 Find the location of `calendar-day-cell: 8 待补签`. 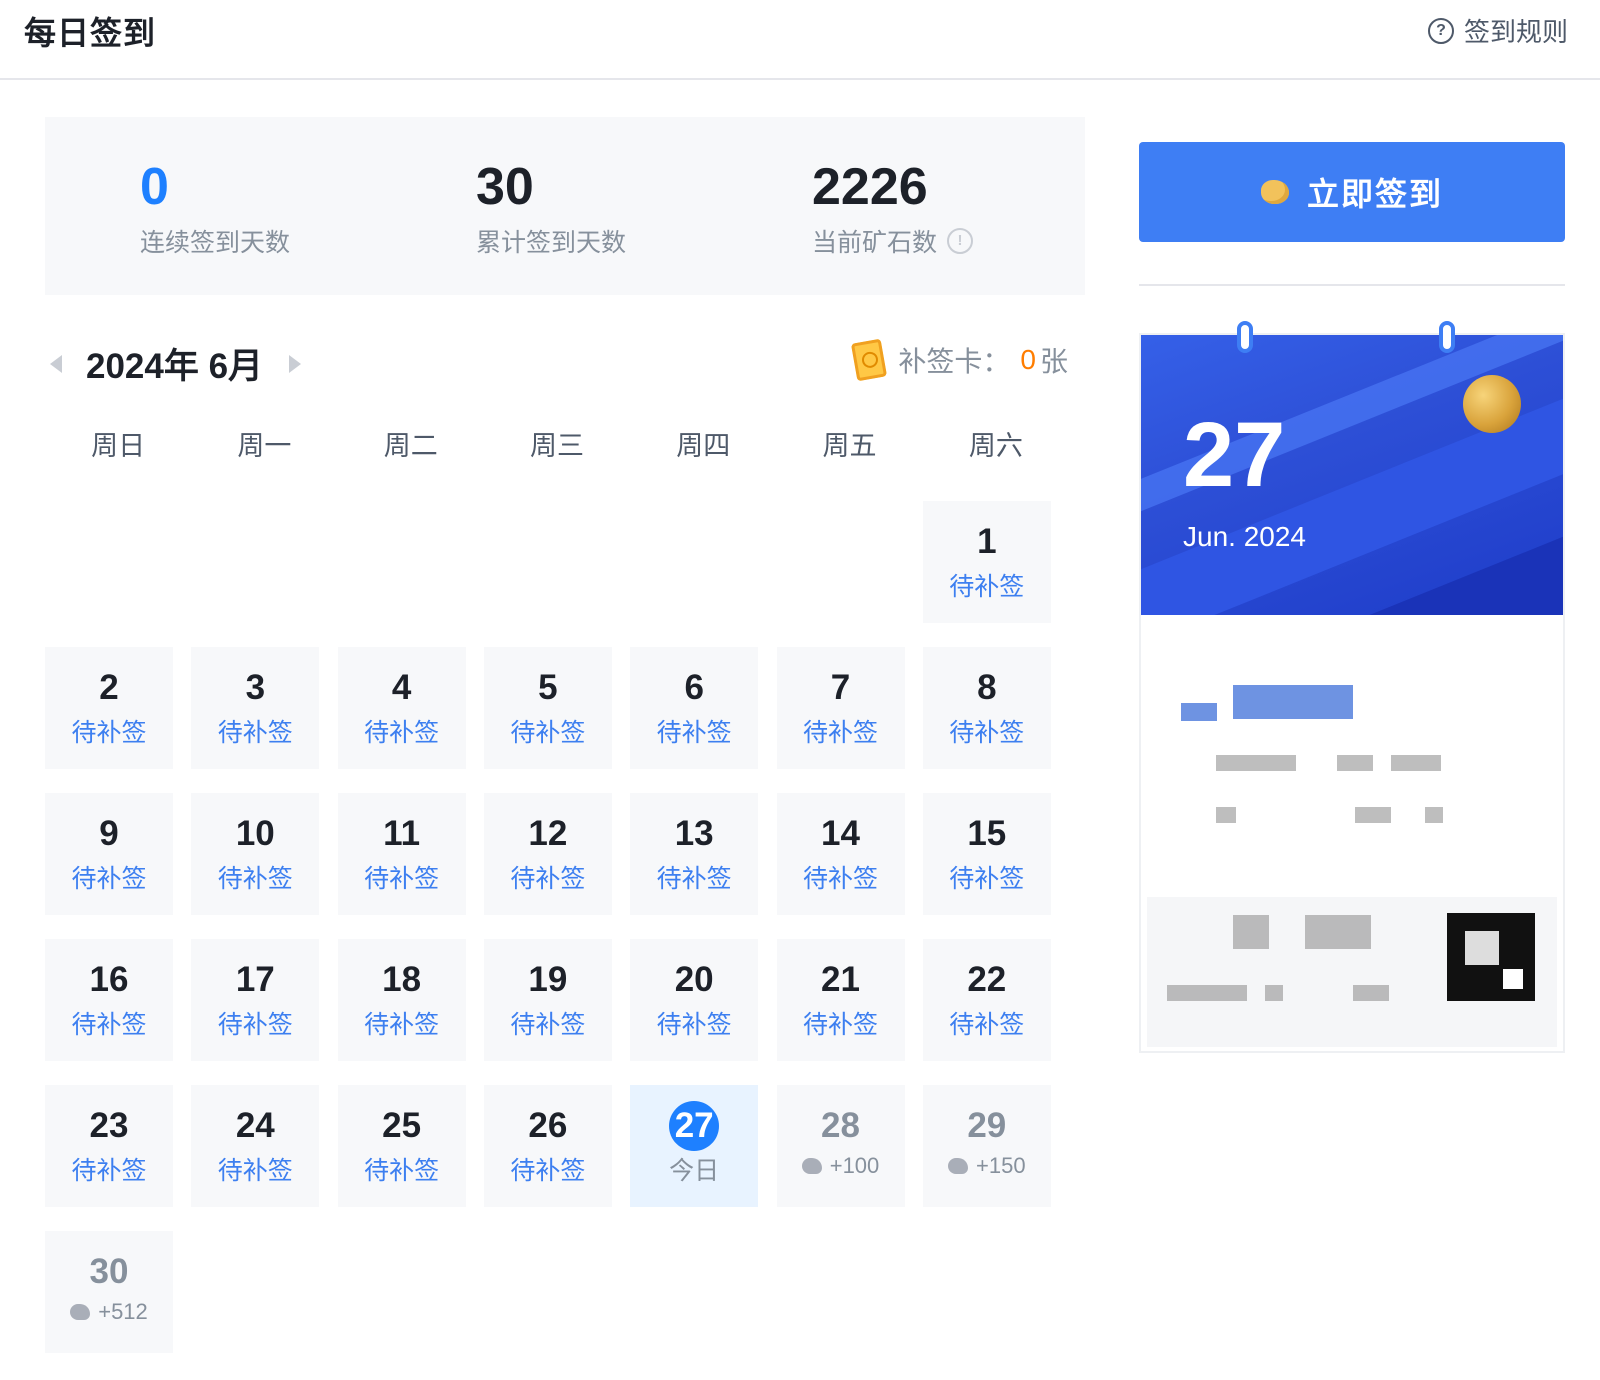

calendar-day-cell: 8 待补签 is located at coordinates (986, 708).